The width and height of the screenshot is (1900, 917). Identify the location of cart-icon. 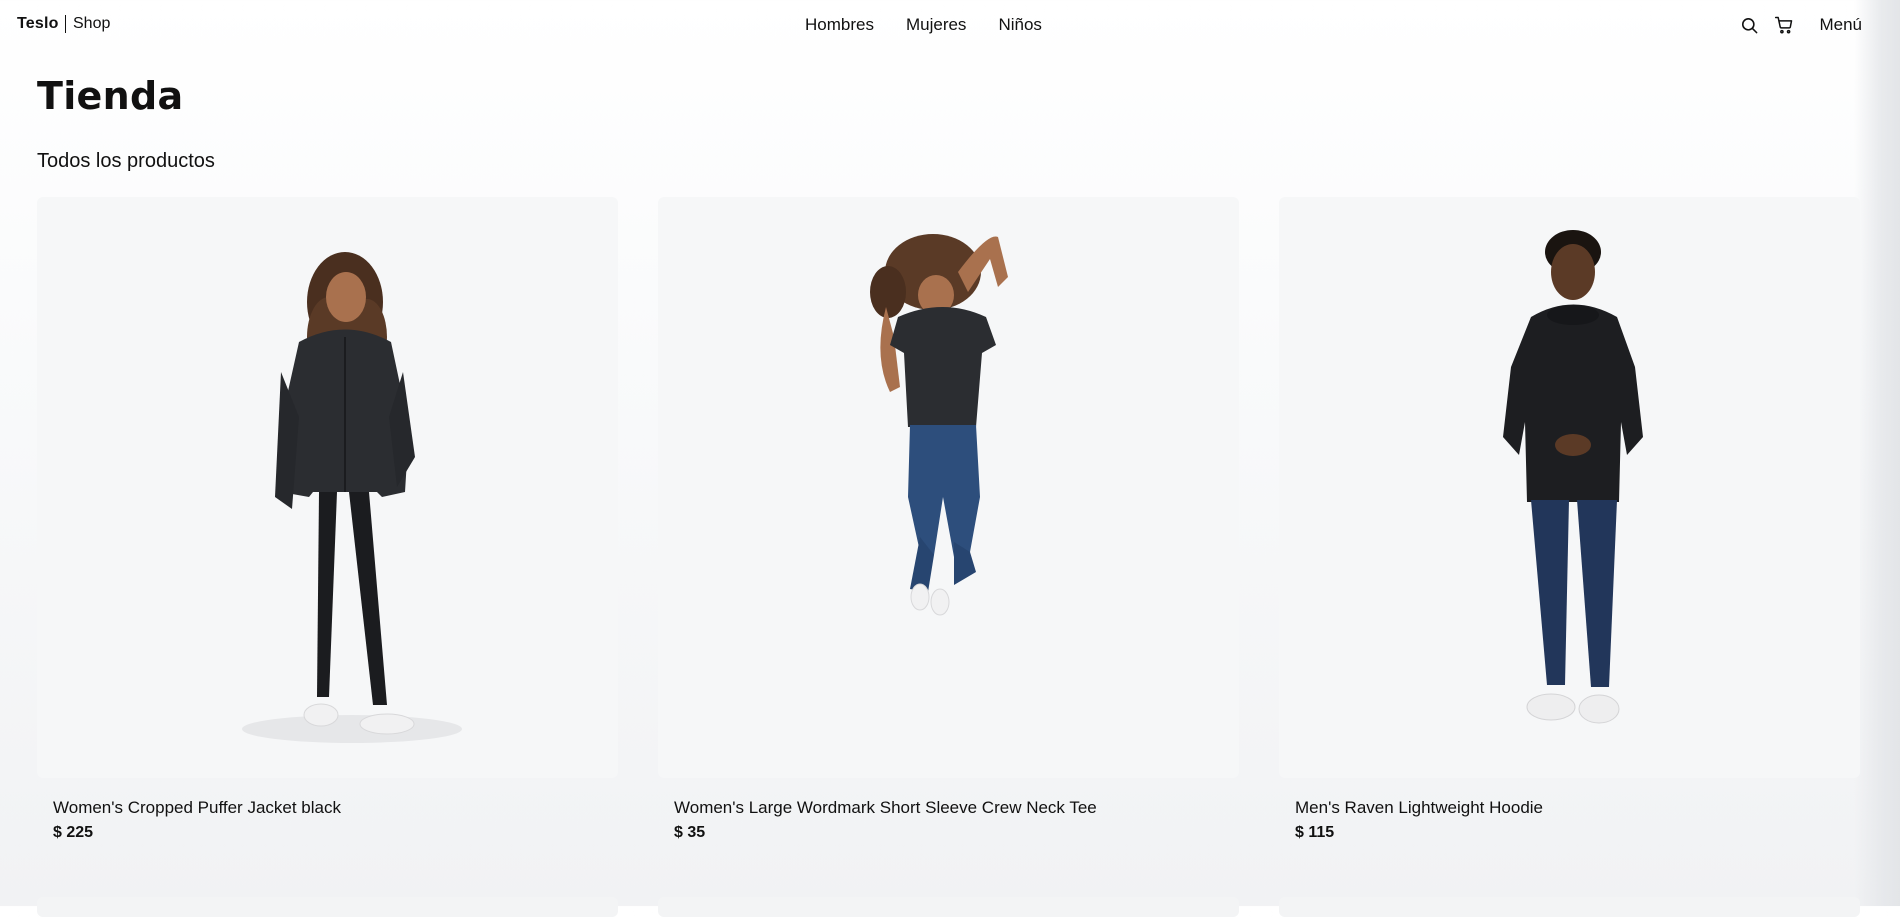
(1784, 25).